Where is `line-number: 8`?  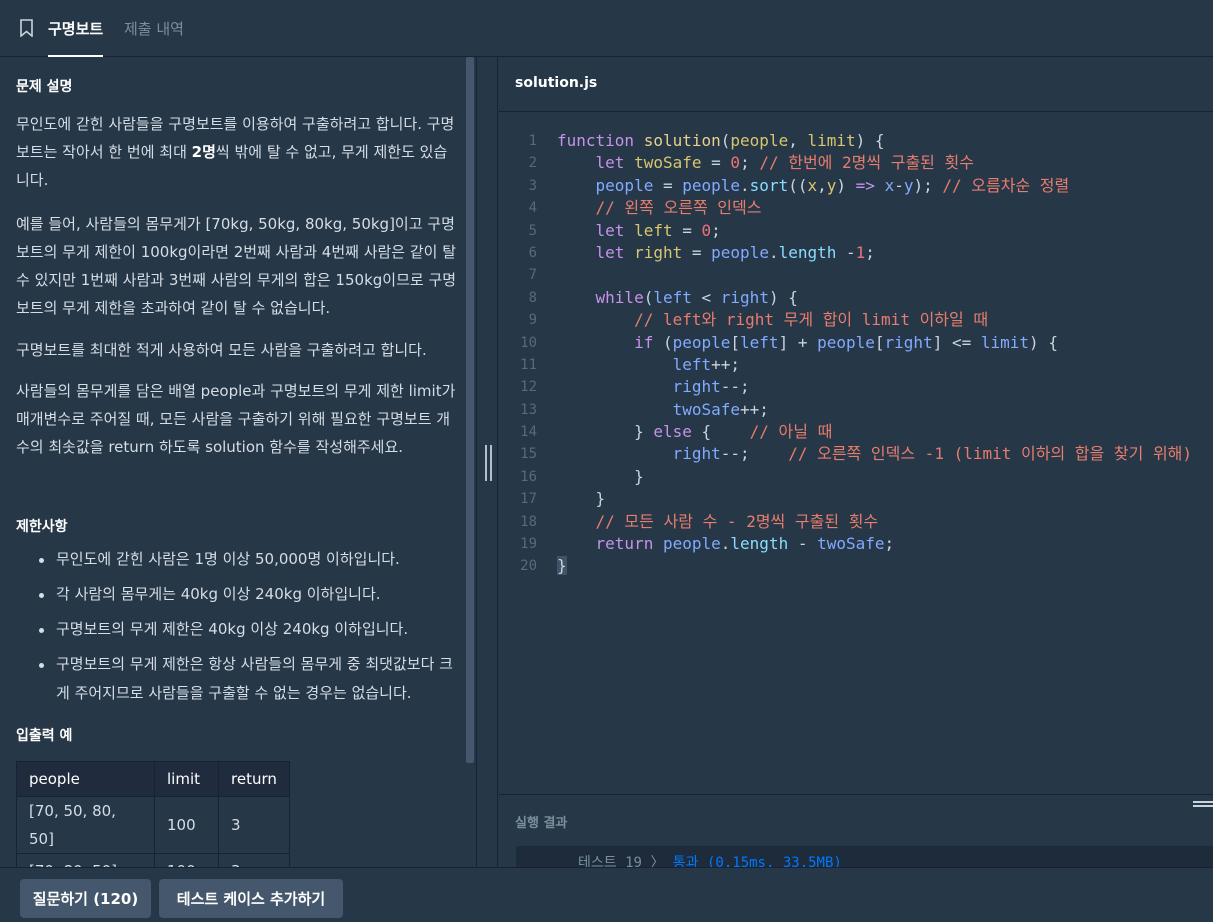
line-number: 8 is located at coordinates (532, 297).